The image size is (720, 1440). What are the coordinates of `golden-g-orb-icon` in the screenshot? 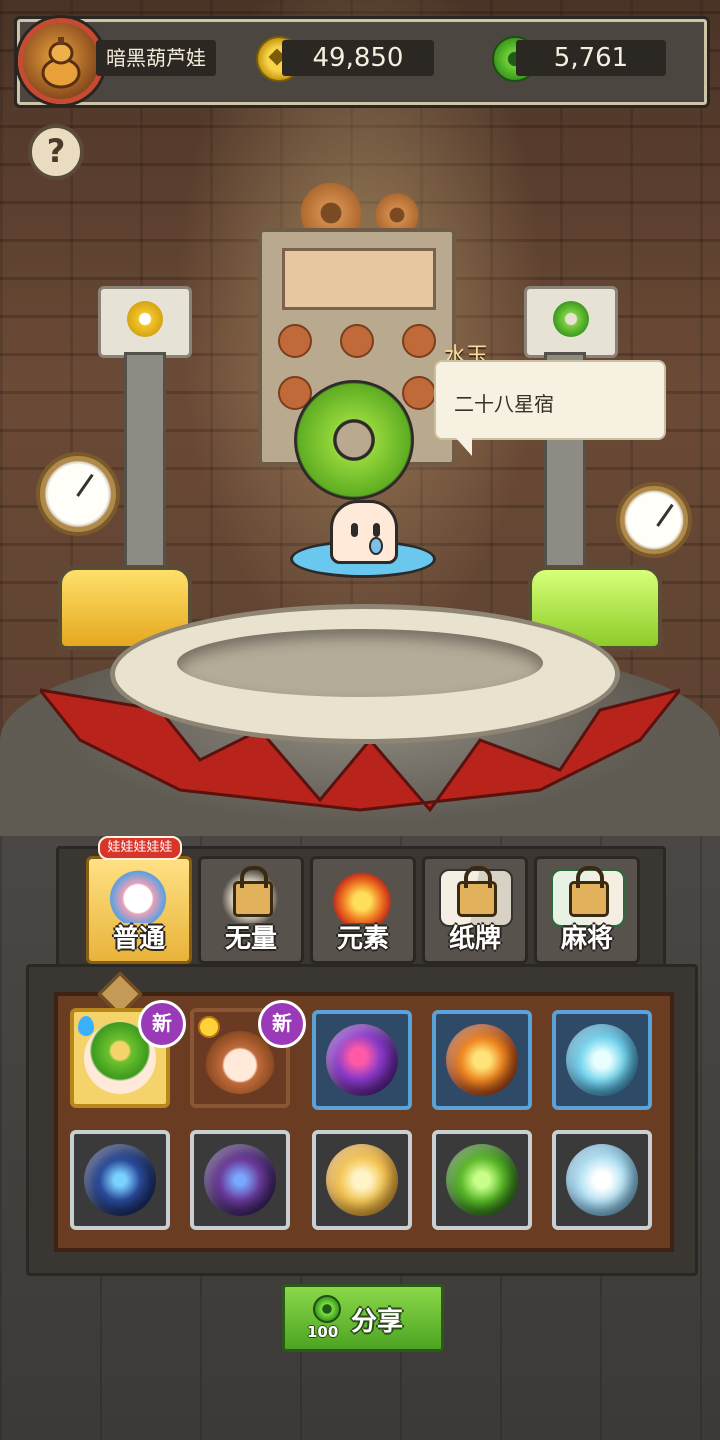 It's located at (362, 1180).